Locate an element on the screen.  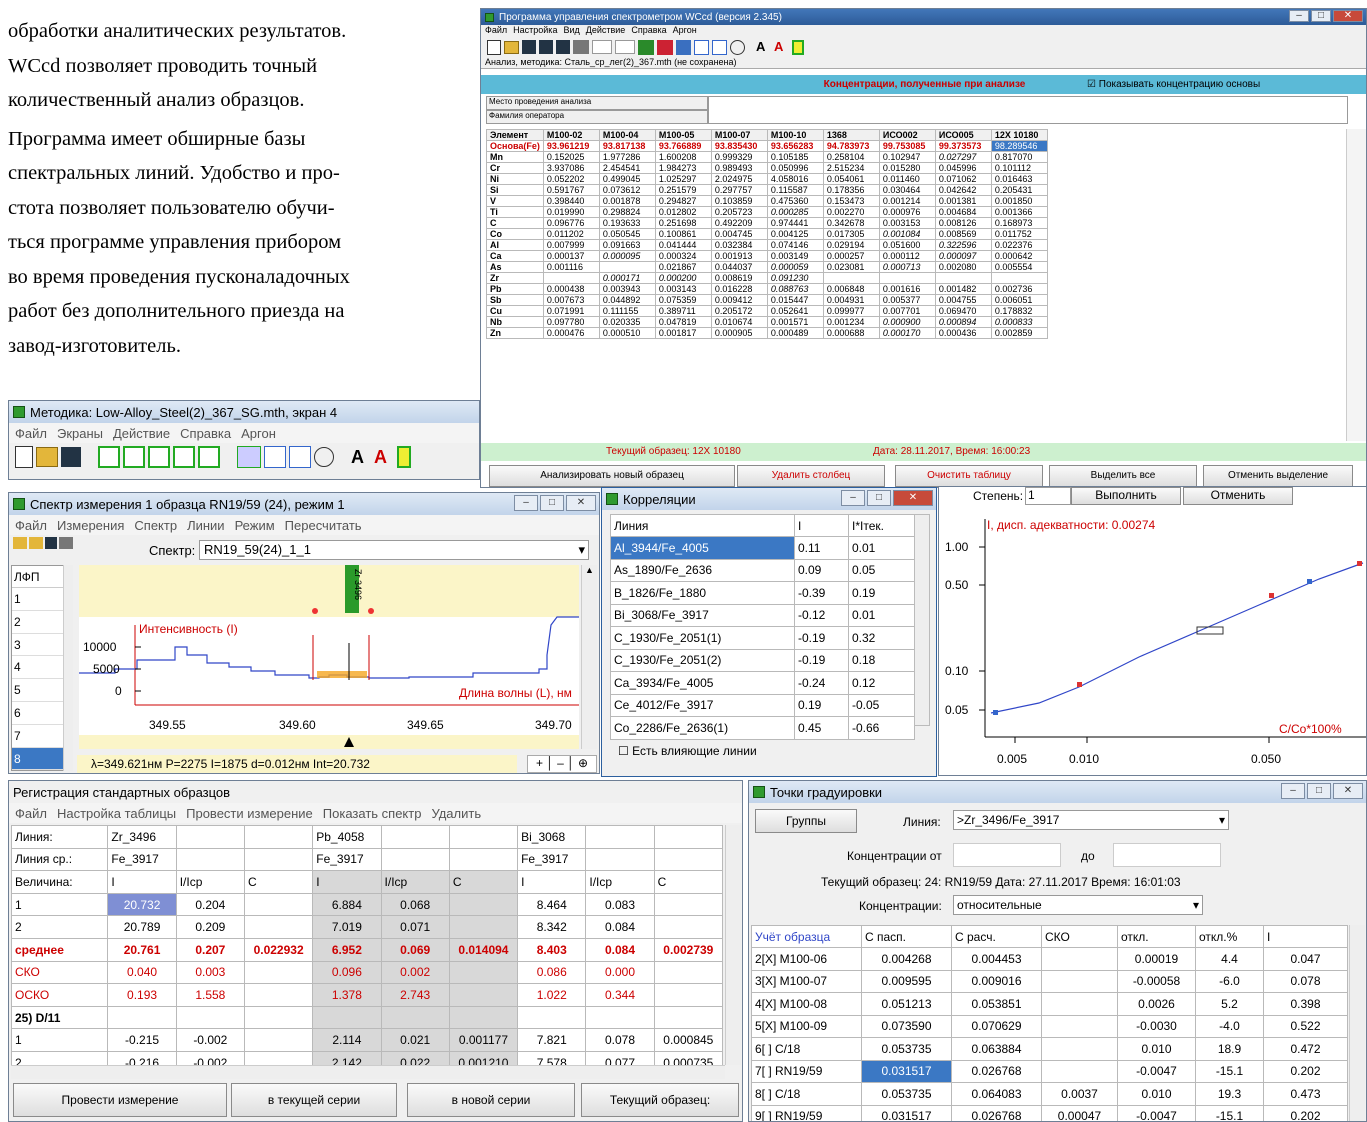
reg-menu-delete: Удалить is located at coordinates (456, 813).